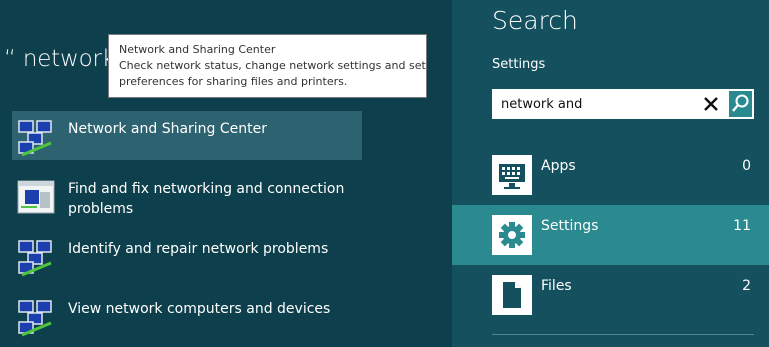  Describe the element at coordinates (740, 104) in the screenshot. I see `search-icon` at that location.